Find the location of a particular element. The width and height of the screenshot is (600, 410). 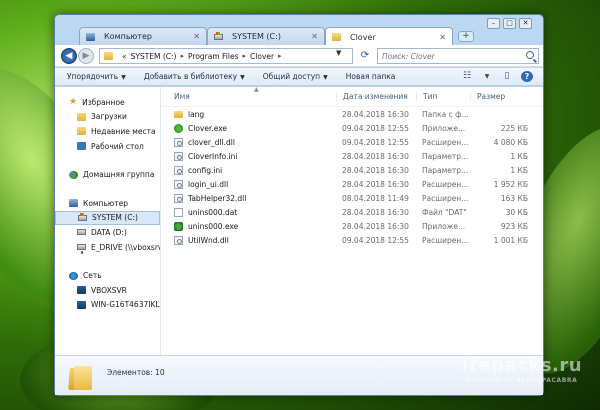

file-name: config.ini is located at coordinates (205, 170).